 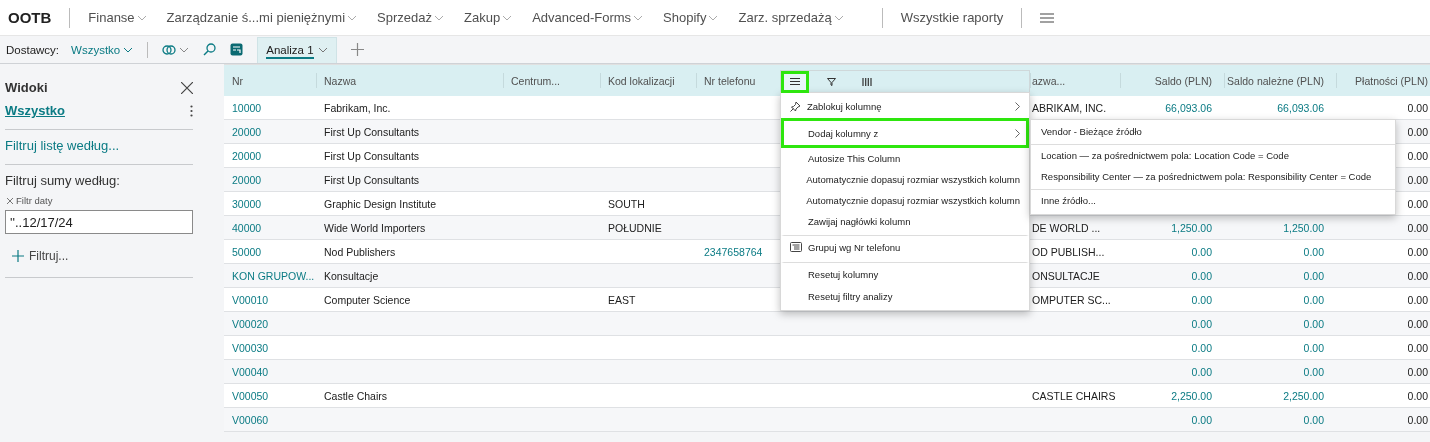 I want to click on nav-menu: Zarządzanie ś...mi pieniężnymi, so click(x=262, y=17).